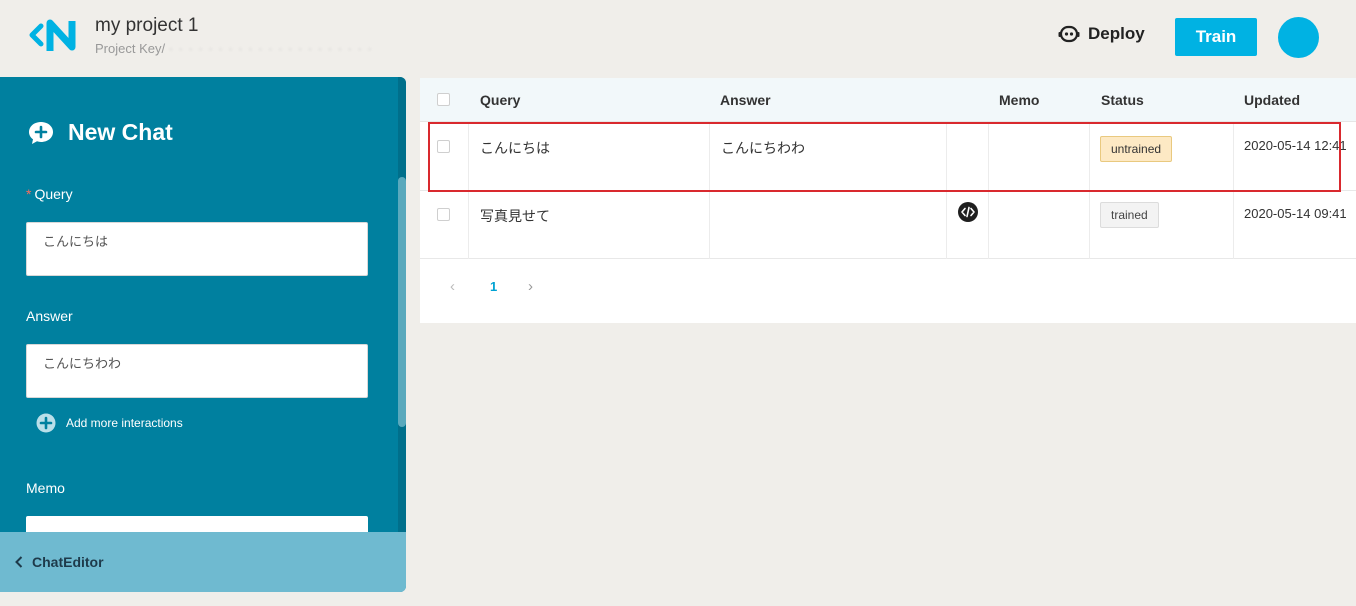  Describe the element at coordinates (443, 99) in the screenshot. I see `select-all-checkbox` at that location.